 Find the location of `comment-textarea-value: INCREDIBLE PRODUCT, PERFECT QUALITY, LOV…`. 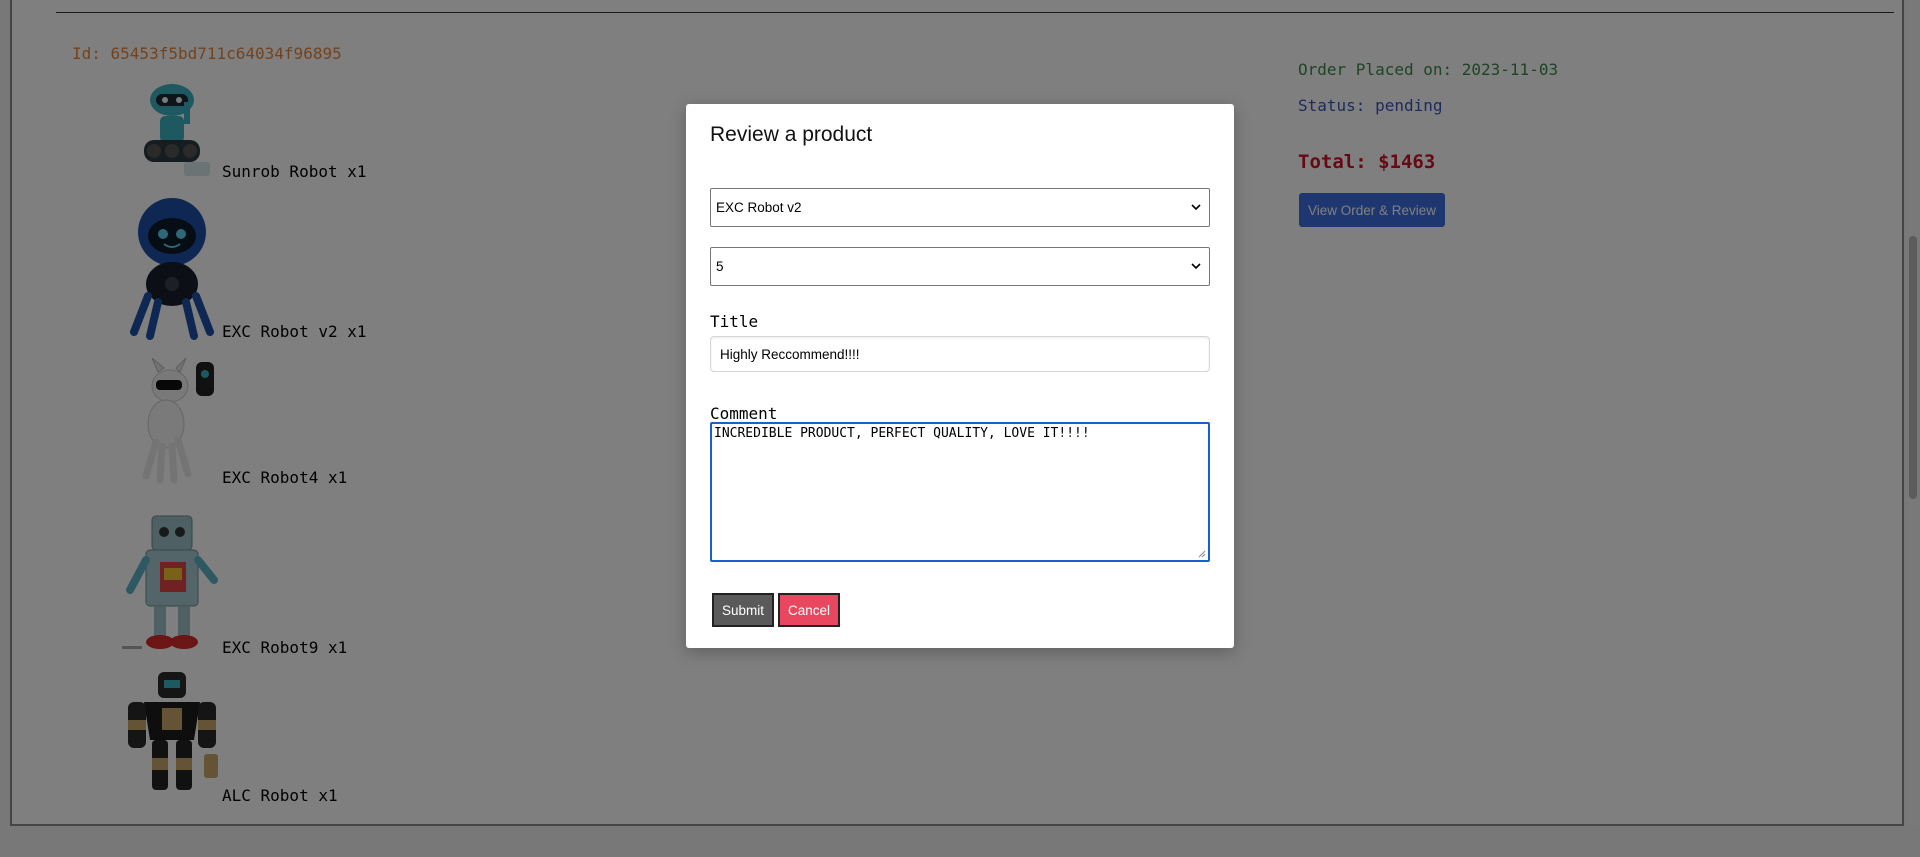

comment-textarea-value: INCREDIBLE PRODUCT, PERFECT QUALITY, LOV… is located at coordinates (902, 433).